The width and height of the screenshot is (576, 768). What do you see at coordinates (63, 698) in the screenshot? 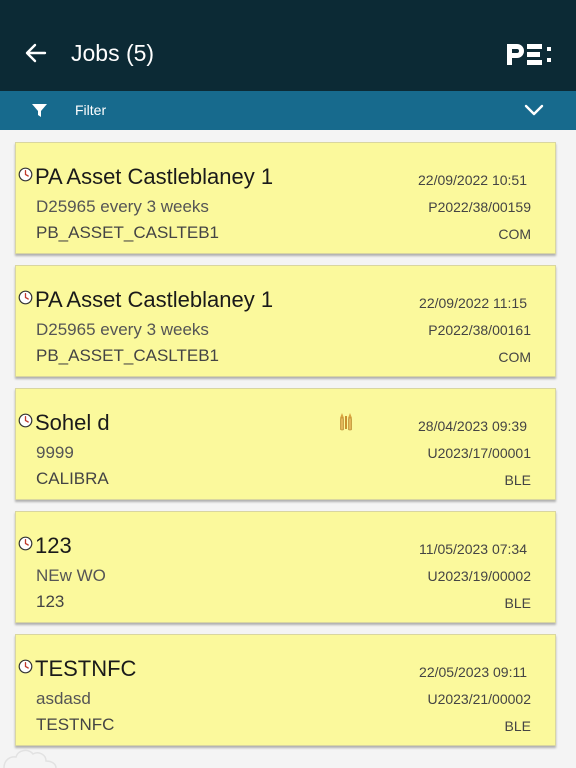
I see `job-description: asdasd` at bounding box center [63, 698].